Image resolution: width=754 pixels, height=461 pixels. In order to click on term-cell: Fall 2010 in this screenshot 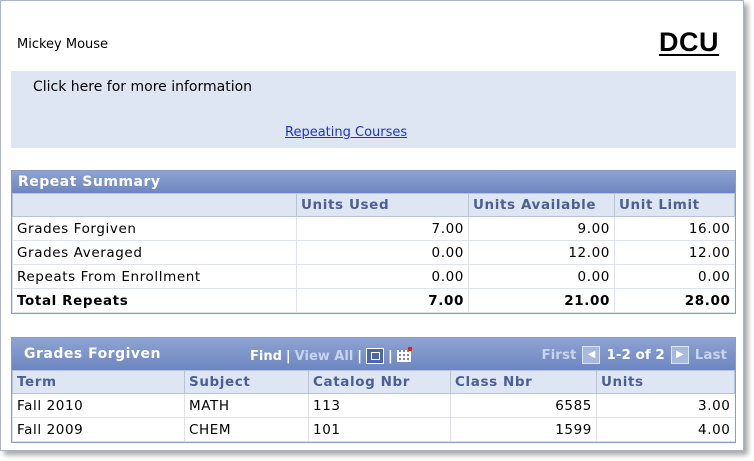, I will do `click(98, 405)`.